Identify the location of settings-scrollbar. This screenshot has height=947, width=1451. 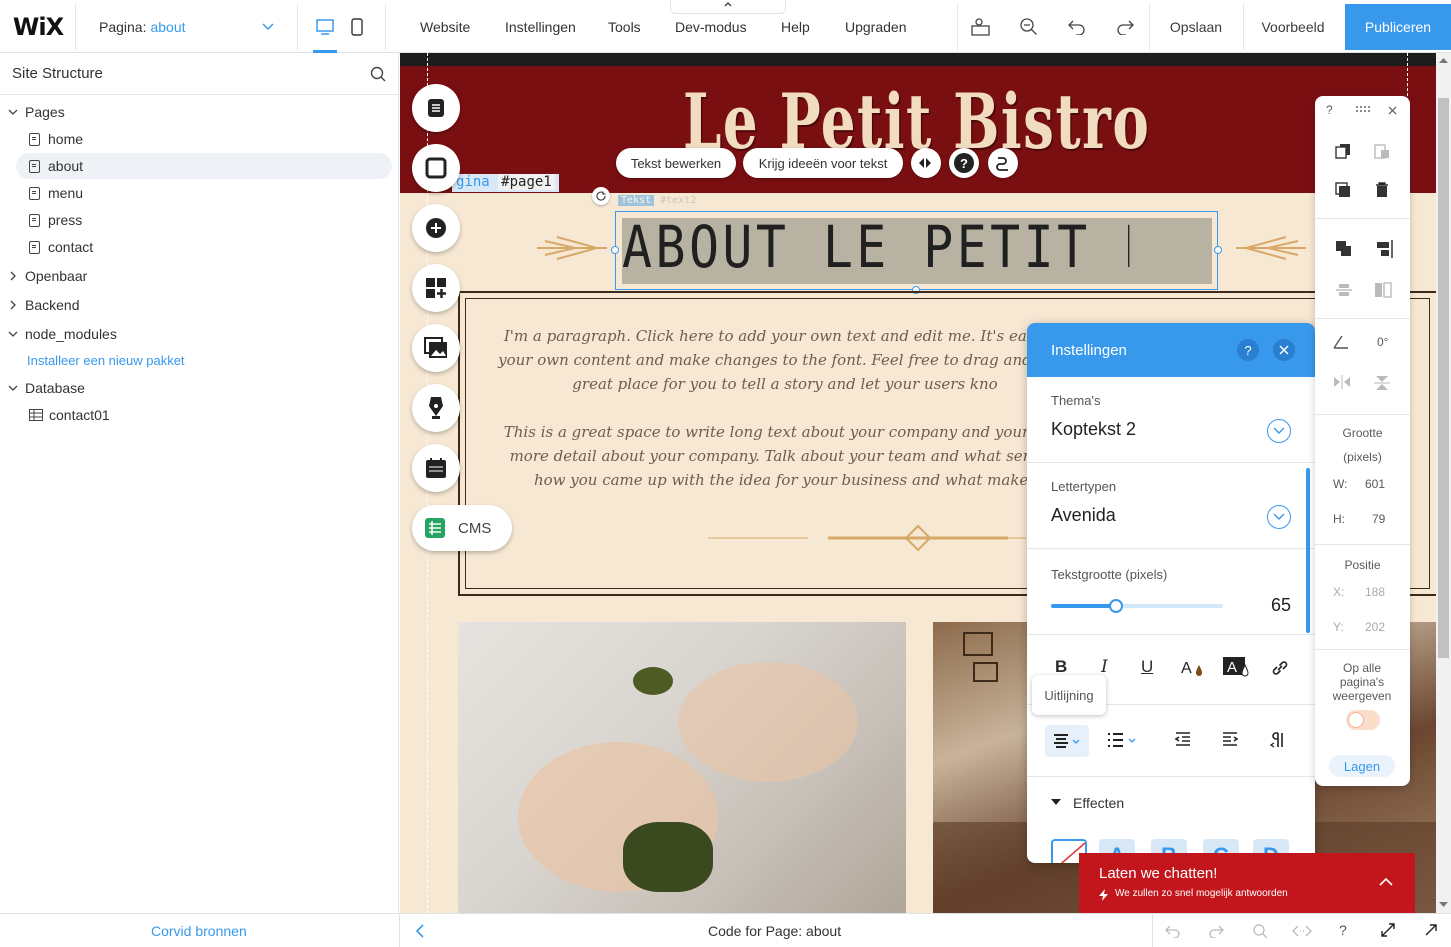
(1308, 550).